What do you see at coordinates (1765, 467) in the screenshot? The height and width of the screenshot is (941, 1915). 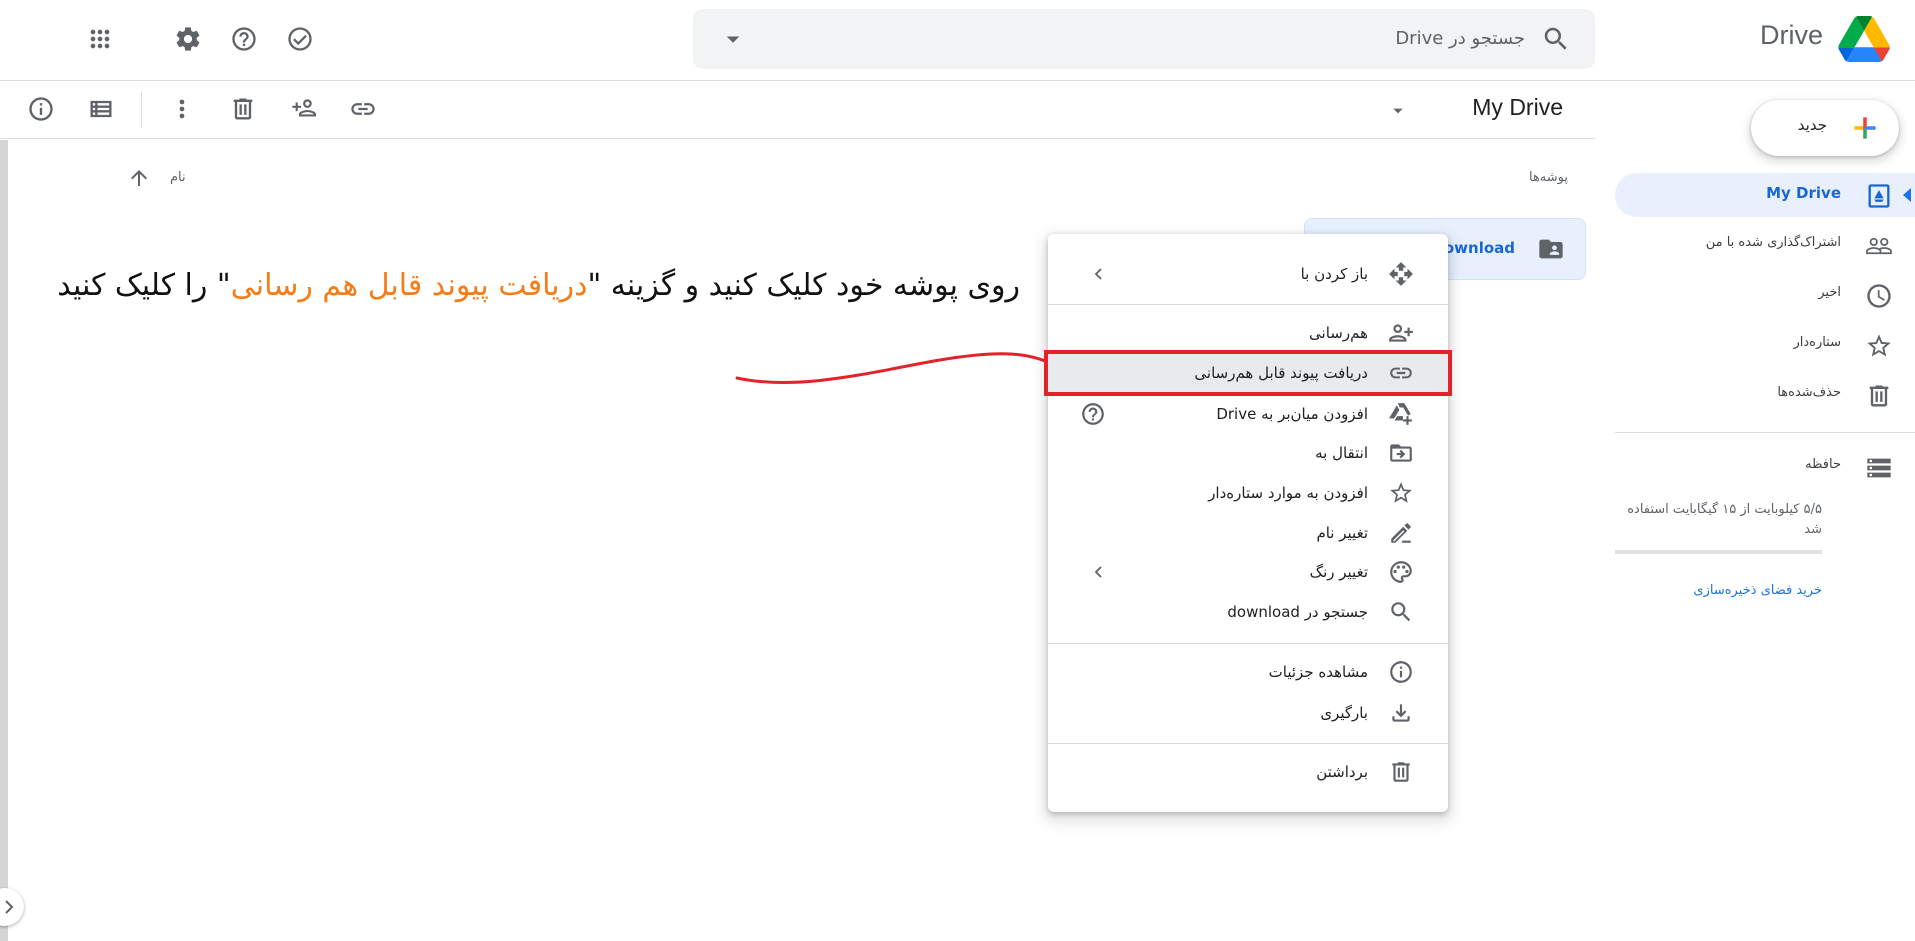 I see `sidebar-item-storage: حافظه` at bounding box center [1765, 467].